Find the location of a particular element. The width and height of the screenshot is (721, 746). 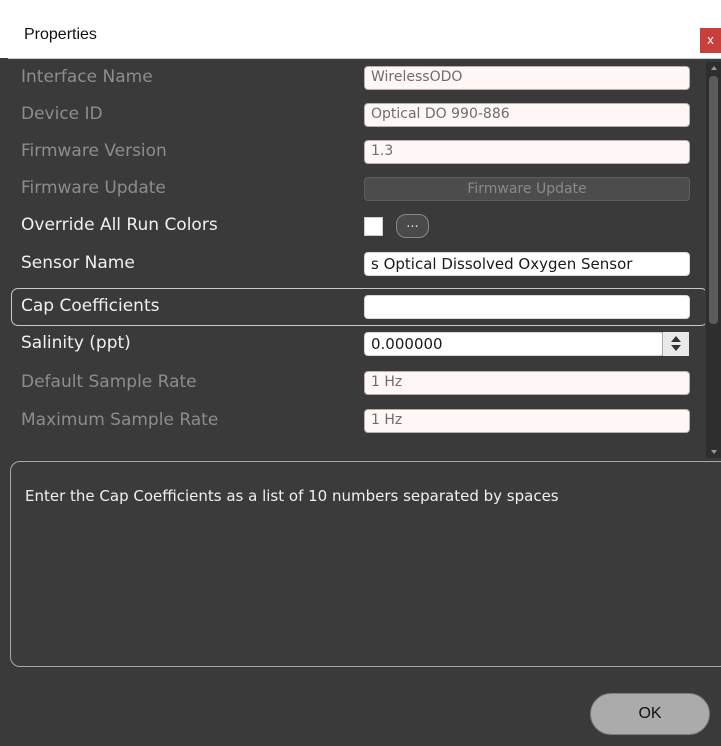

maximum-sample-rate-field: 1 Hz is located at coordinates (527, 421).